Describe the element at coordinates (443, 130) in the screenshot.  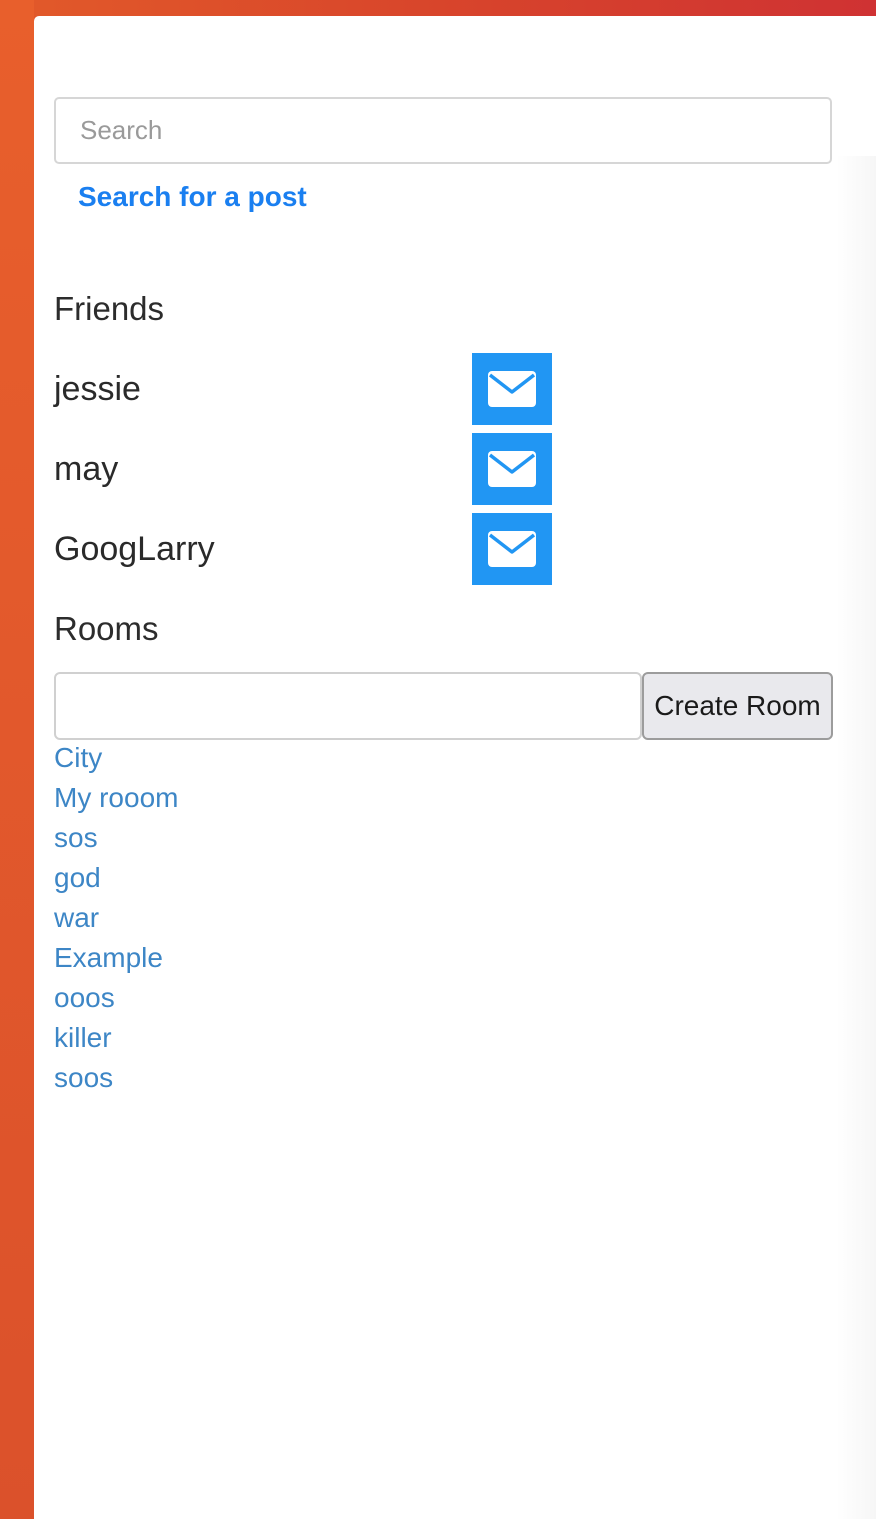
I see `search-input` at that location.